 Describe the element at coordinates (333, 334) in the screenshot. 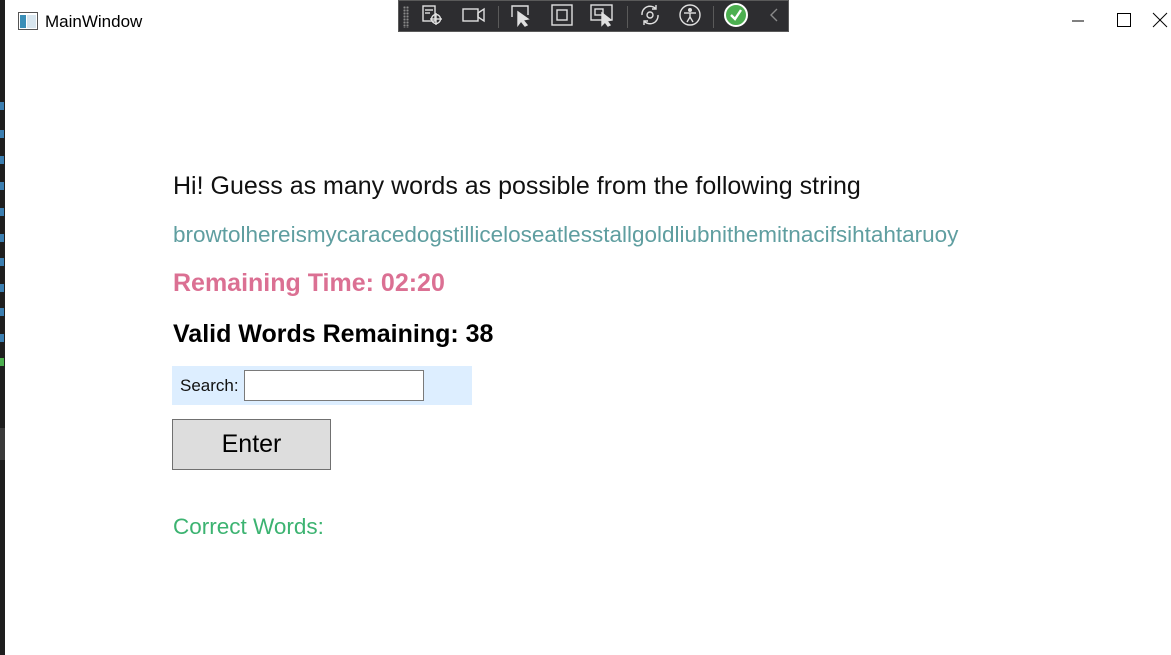

I see `valid-words-remaining-label: Valid Words Remaining: 38` at that location.